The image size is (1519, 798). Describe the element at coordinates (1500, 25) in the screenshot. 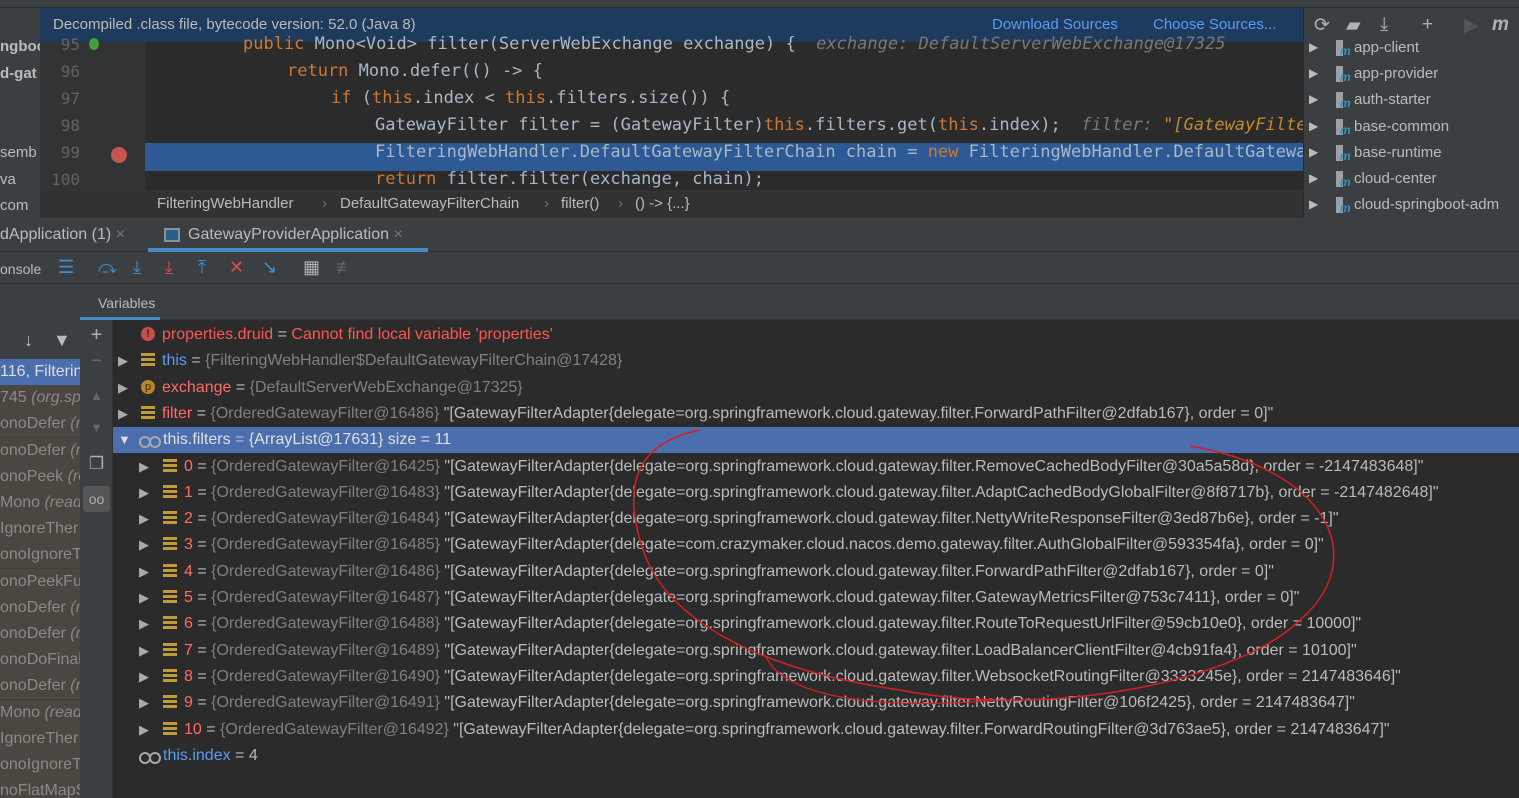

I see `maven-icon: m` at that location.